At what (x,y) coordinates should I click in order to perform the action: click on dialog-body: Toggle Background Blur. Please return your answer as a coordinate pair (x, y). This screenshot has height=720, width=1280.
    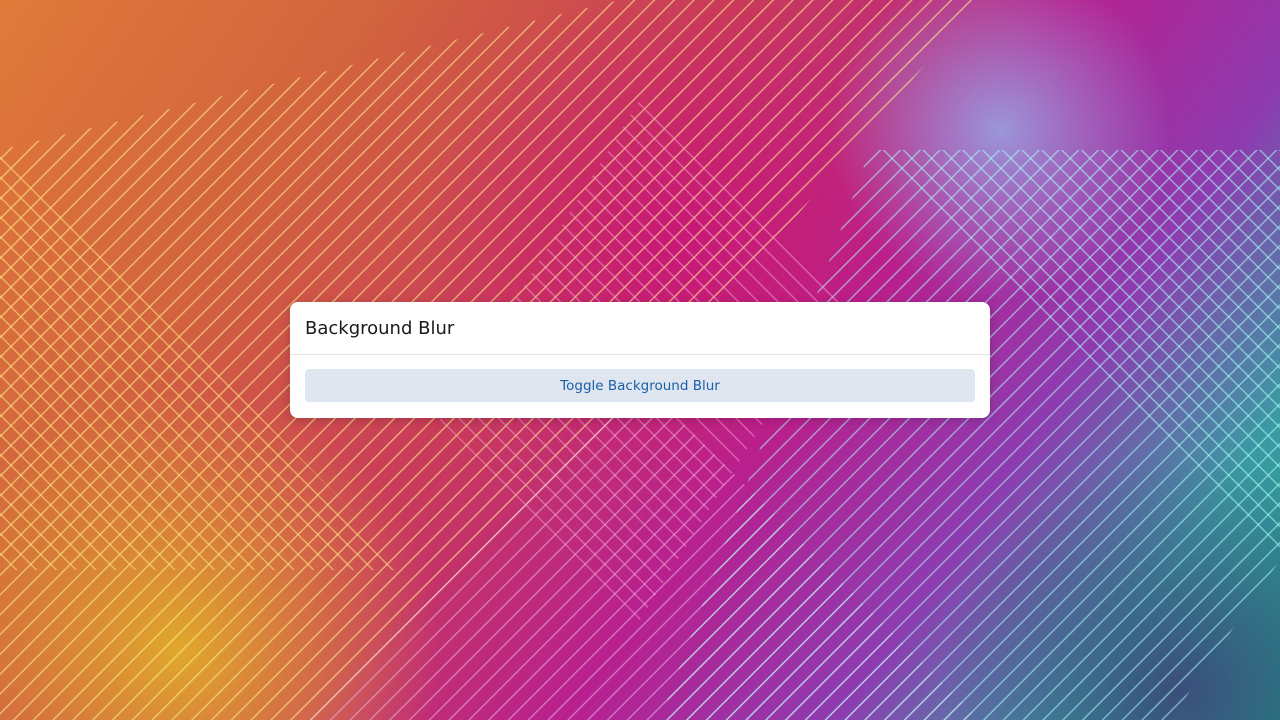
    Looking at the image, I should click on (640, 378).